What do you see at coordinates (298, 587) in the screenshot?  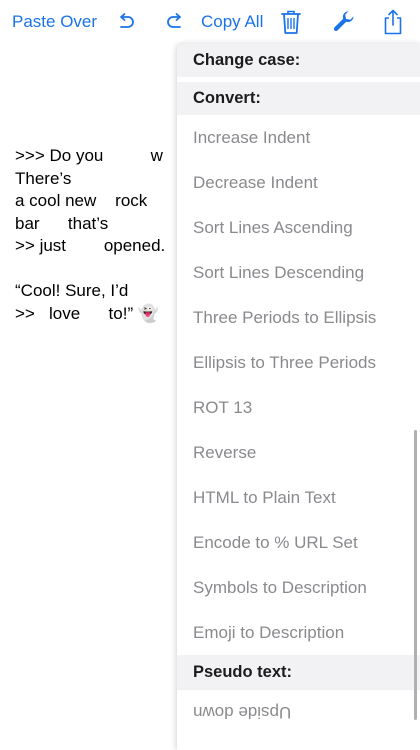 I see `menu-item-symbols-to-description: Symbols to Description` at bounding box center [298, 587].